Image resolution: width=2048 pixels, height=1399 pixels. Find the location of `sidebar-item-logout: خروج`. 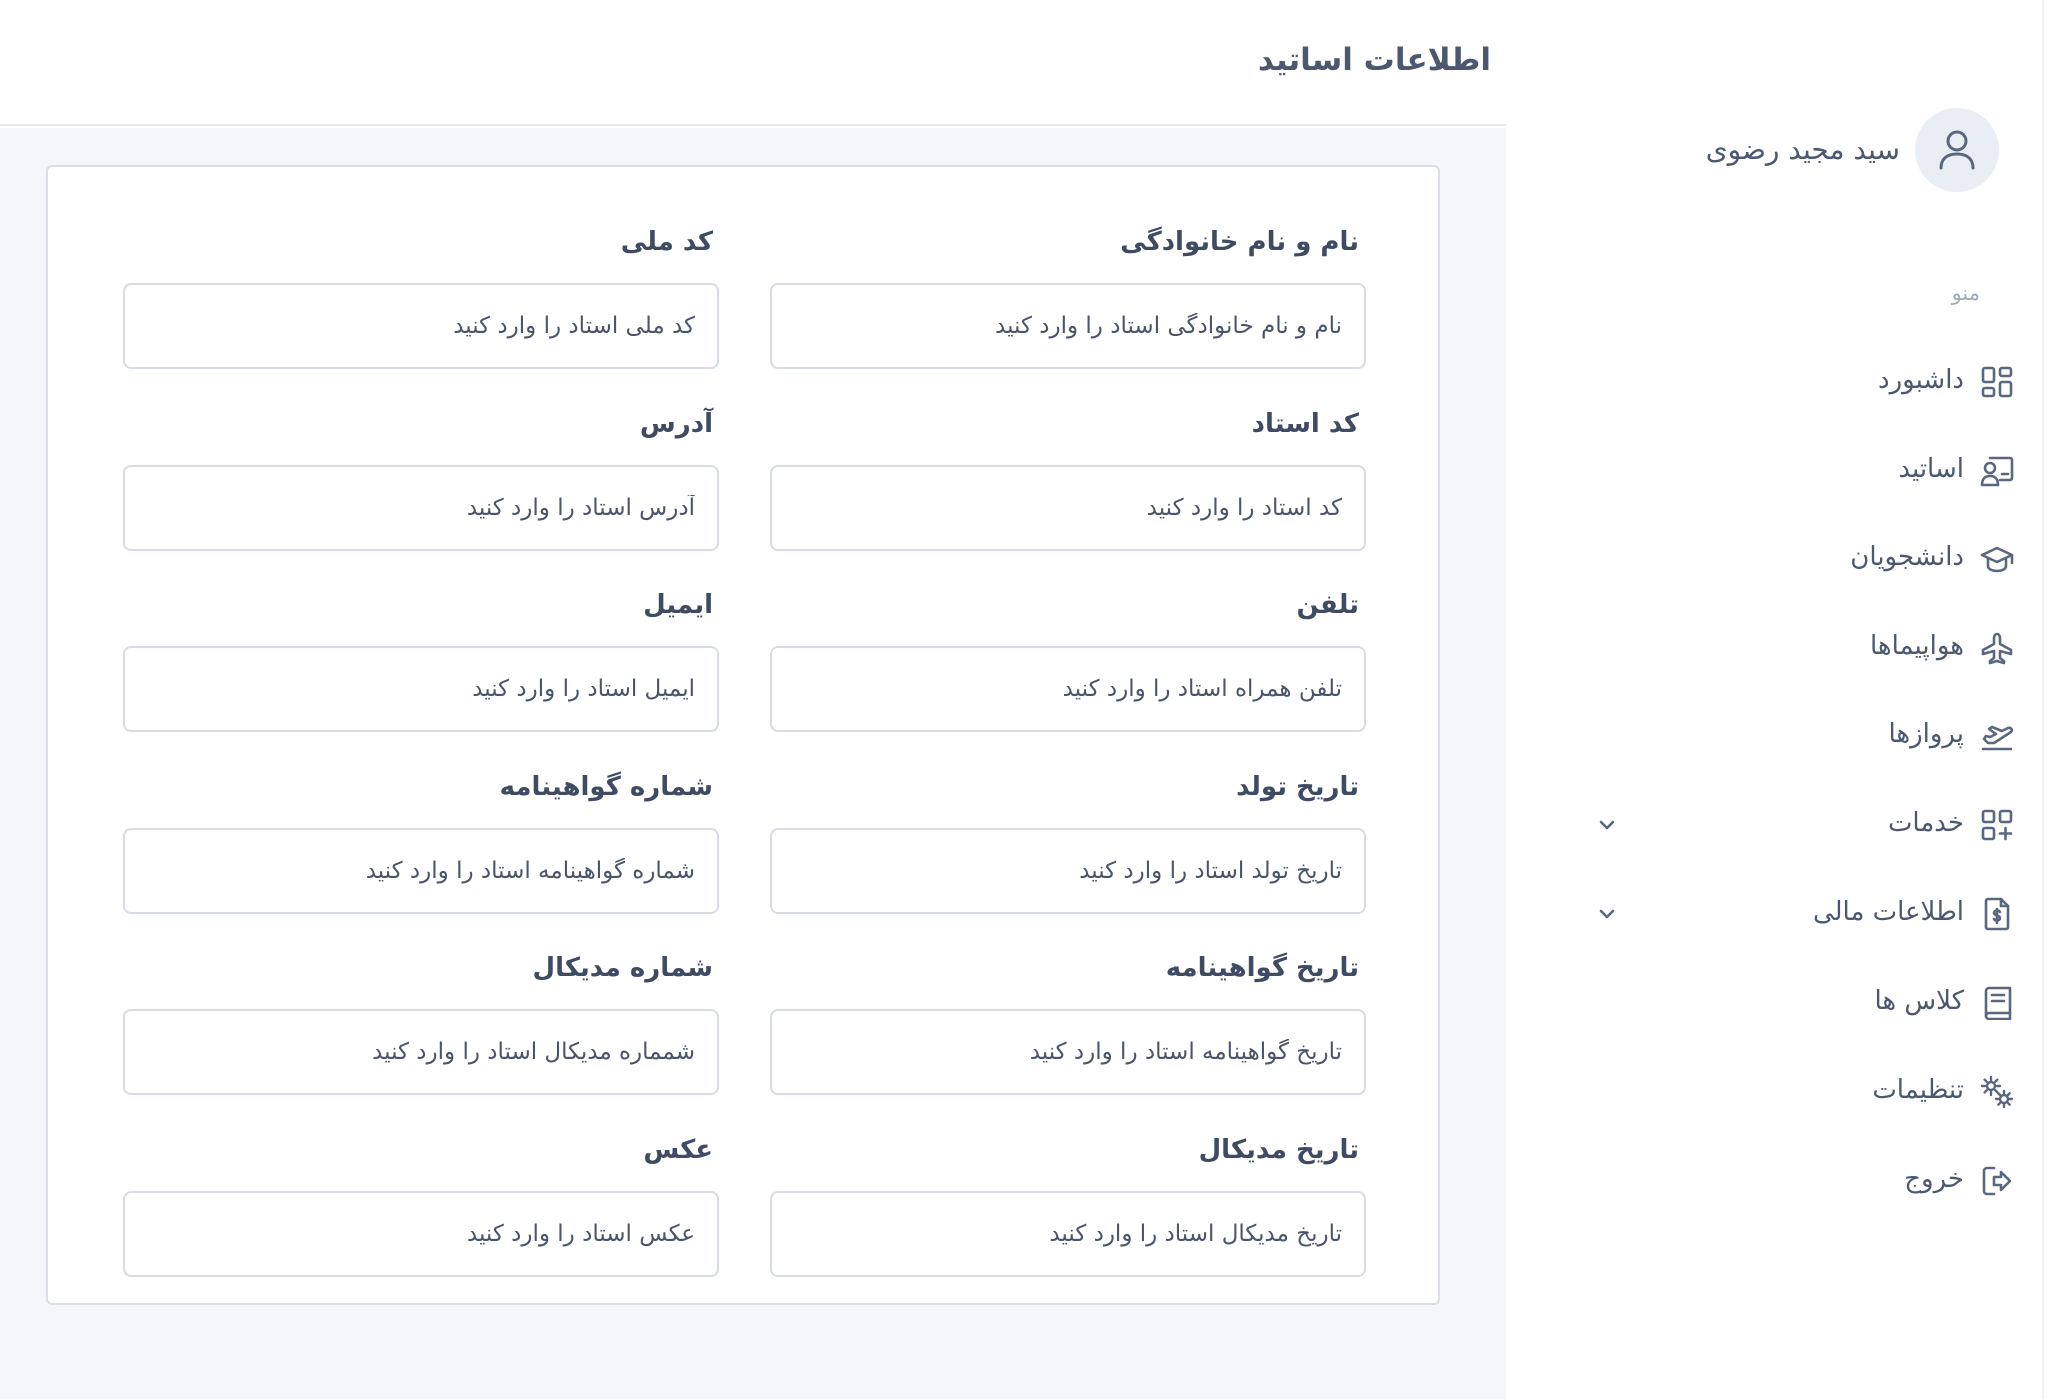

sidebar-item-logout: خروج is located at coordinates (1781, 1180).